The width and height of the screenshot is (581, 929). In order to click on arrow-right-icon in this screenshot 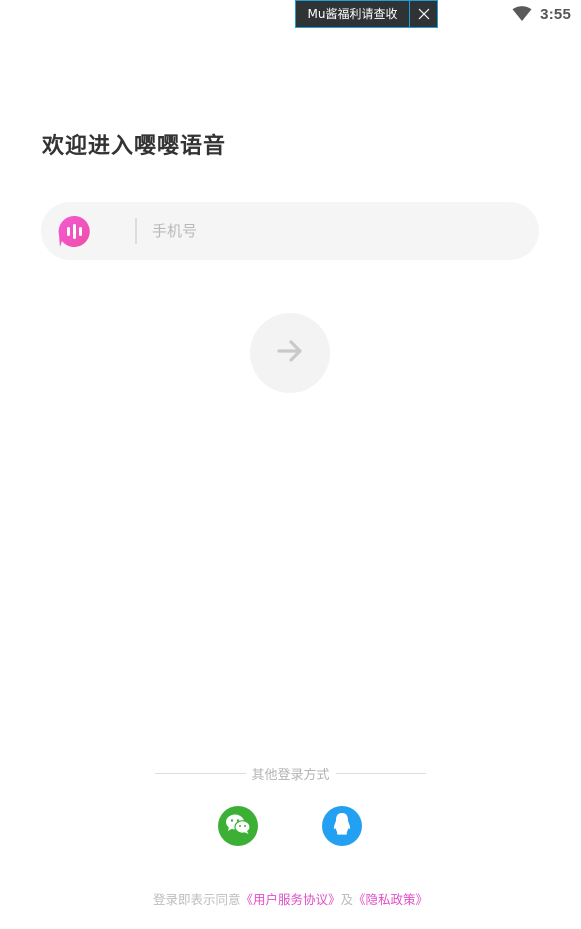, I will do `click(290, 353)`.